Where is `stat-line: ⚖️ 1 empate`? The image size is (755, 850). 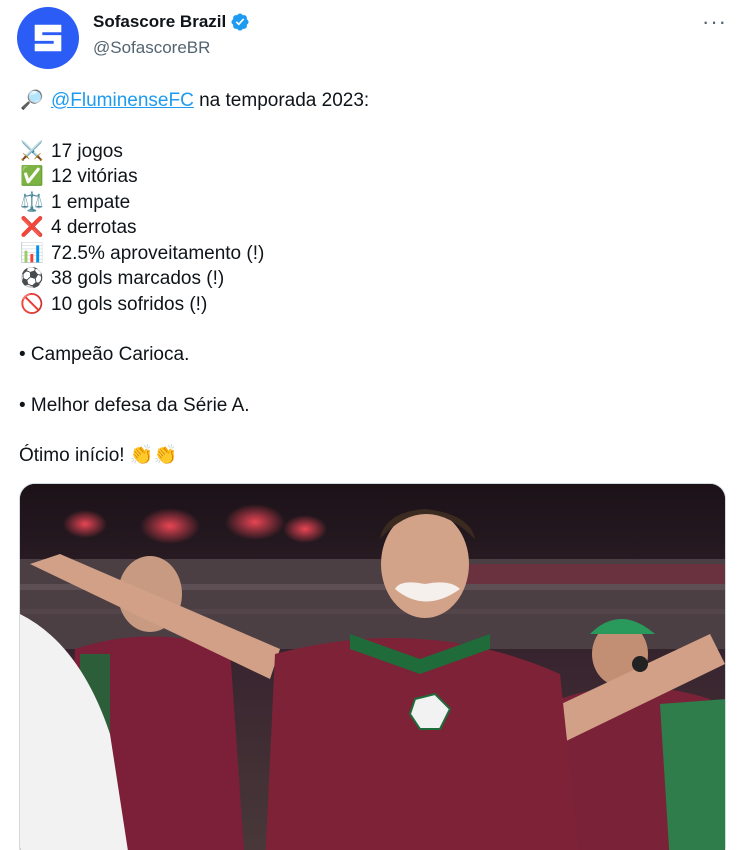 stat-line: ⚖️ 1 empate is located at coordinates (374, 203).